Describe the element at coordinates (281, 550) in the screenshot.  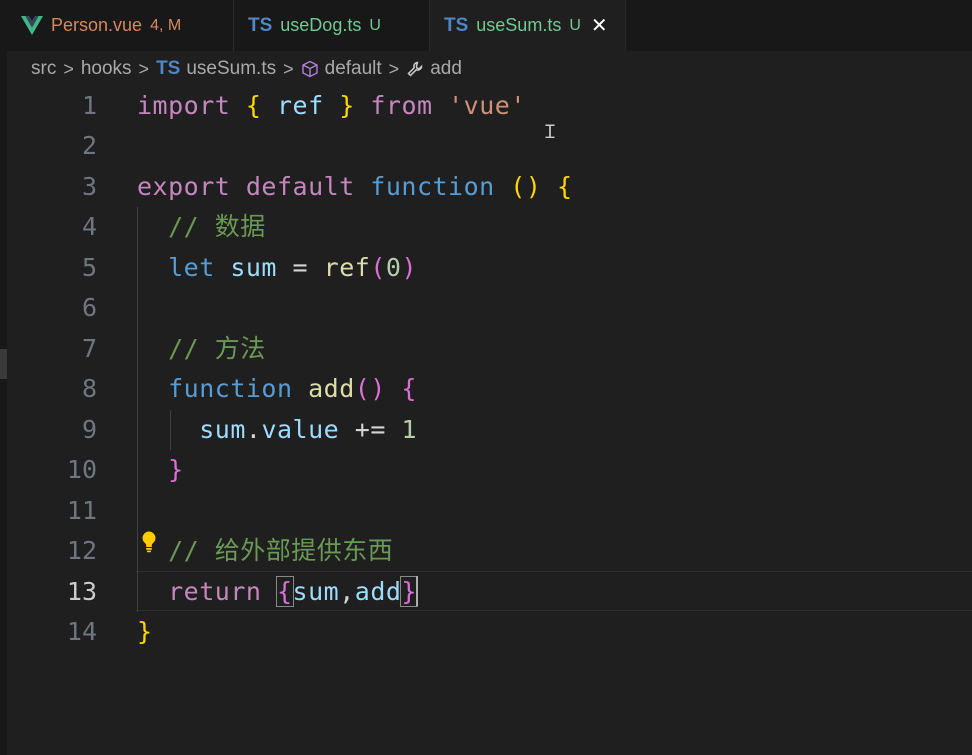
I see `token-comment: // 给外部提供东西` at that location.